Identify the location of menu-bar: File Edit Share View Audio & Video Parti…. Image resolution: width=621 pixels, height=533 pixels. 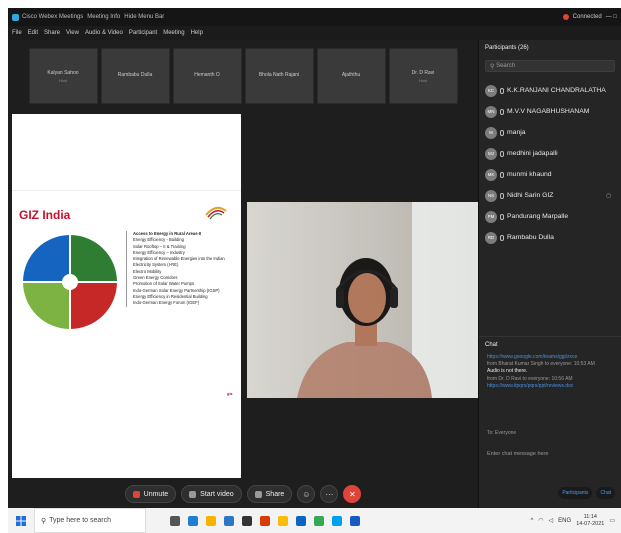
(314, 33).